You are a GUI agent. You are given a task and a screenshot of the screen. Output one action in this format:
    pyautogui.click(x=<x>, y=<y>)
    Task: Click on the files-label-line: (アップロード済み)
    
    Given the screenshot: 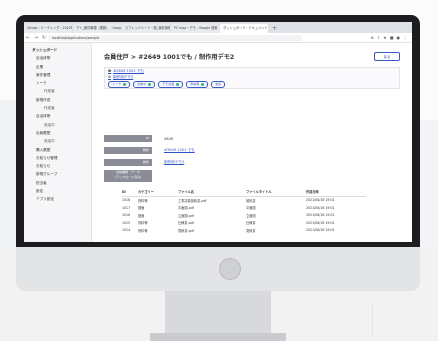 What is the action you would take?
    pyautogui.click(x=128, y=176)
    